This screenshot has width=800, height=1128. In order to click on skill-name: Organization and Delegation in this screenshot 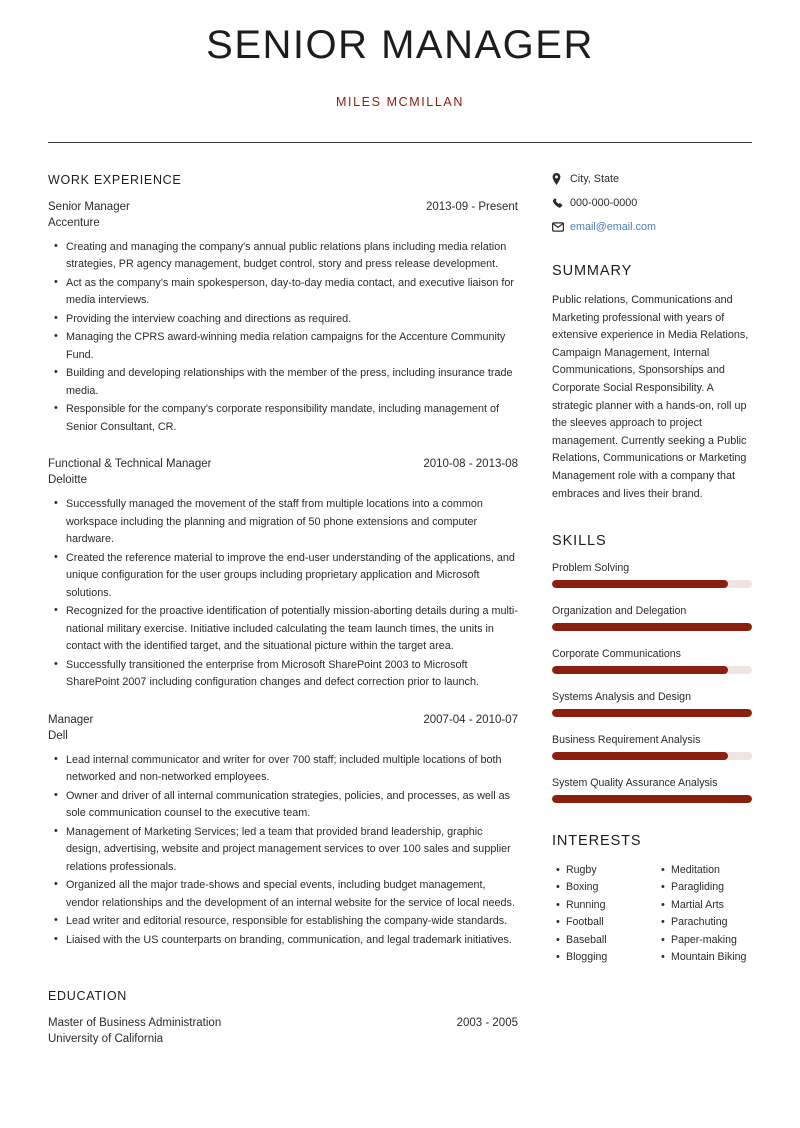, I will do `click(619, 611)`.